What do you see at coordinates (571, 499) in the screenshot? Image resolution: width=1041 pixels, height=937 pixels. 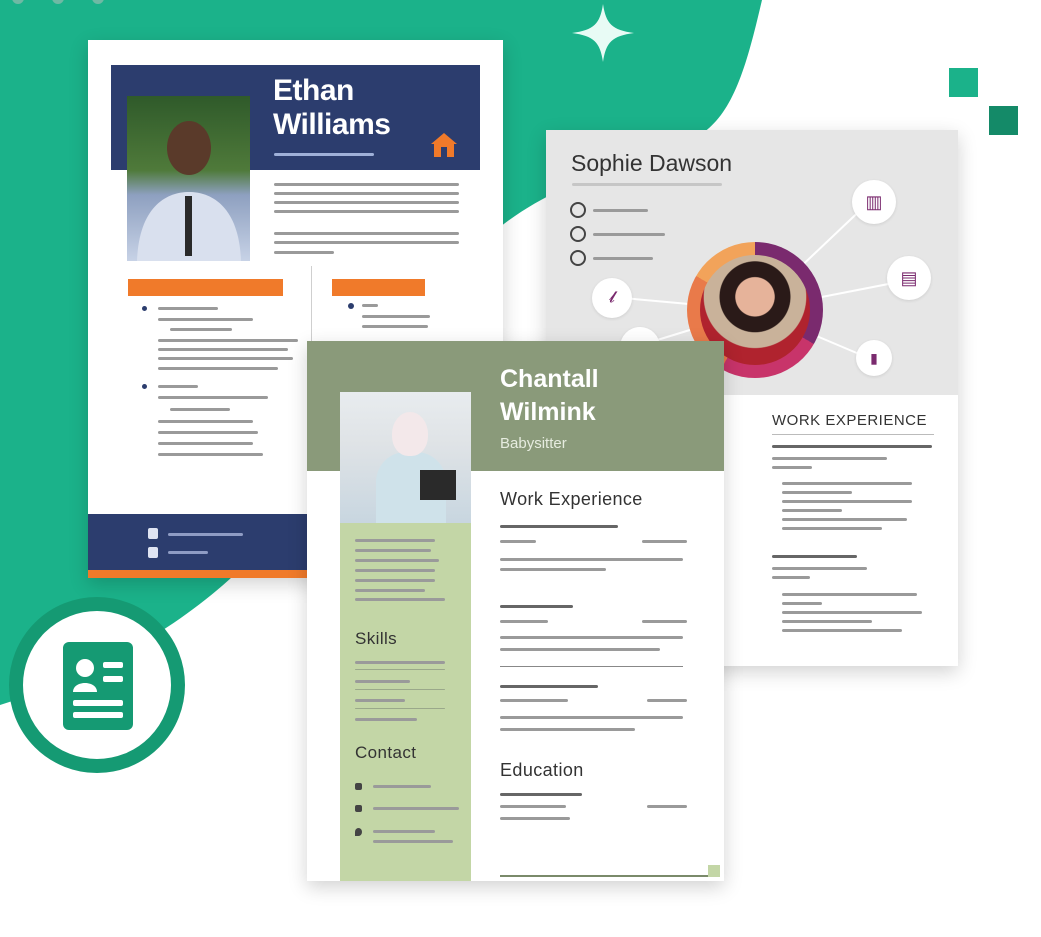 I see `chantall-work-heading: Work Experience` at bounding box center [571, 499].